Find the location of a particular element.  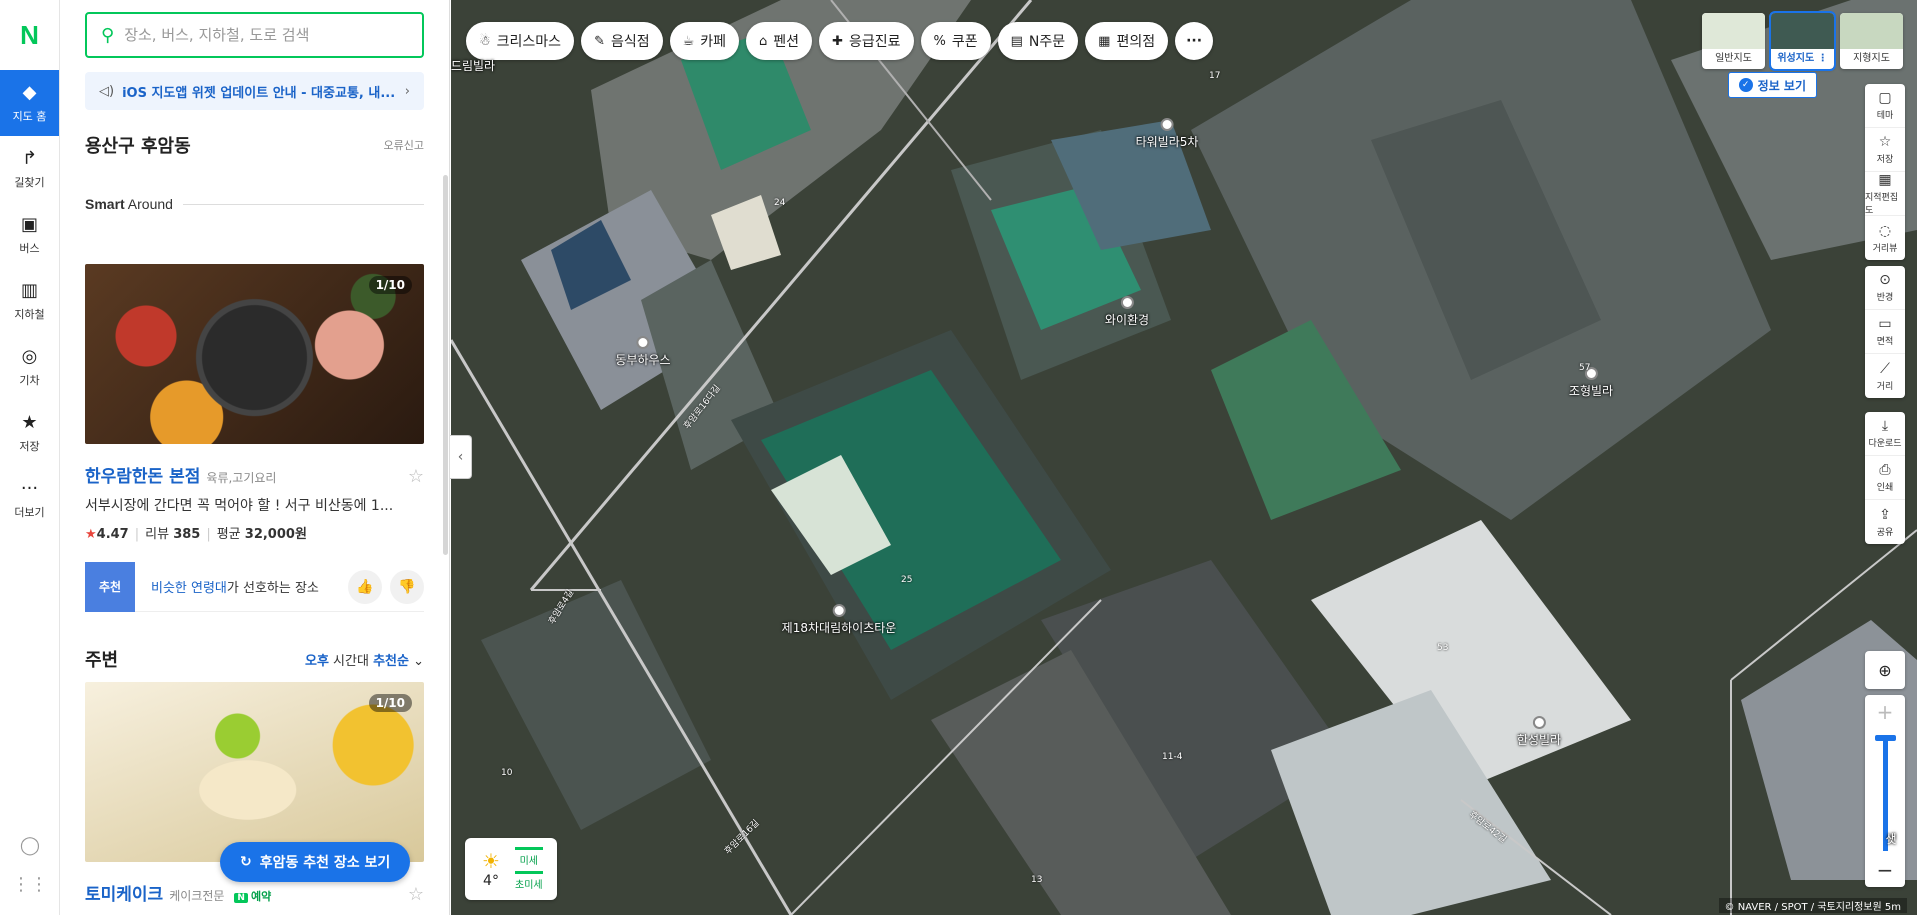

notice-banner: ◁) iOS 지도앱 위젯 업데이트 안내 - 대중교통, 내... › is located at coordinates (254, 91).